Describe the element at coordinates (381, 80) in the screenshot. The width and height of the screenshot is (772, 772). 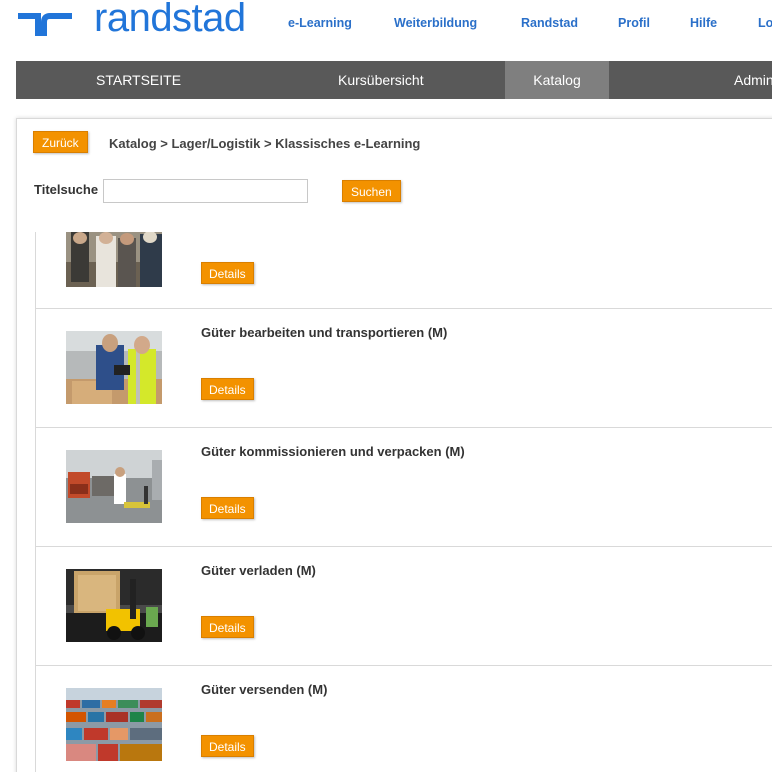
I see `nav-kursuebersicht: Kursübersicht` at that location.